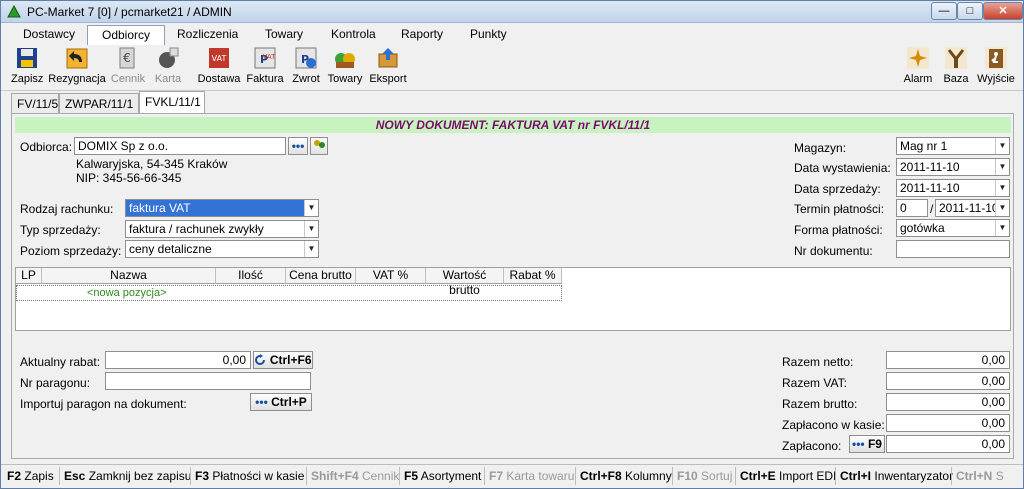 Image resolution: width=1024 pixels, height=489 pixels. What do you see at coordinates (306, 65) in the screenshot?
I see `return-button: P Zwrot` at bounding box center [306, 65].